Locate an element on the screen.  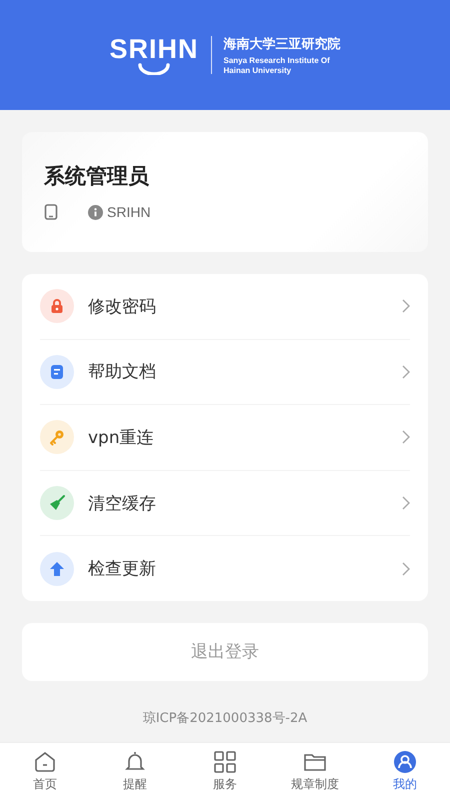
institute-name-english: Hainan University is located at coordinates (258, 71).